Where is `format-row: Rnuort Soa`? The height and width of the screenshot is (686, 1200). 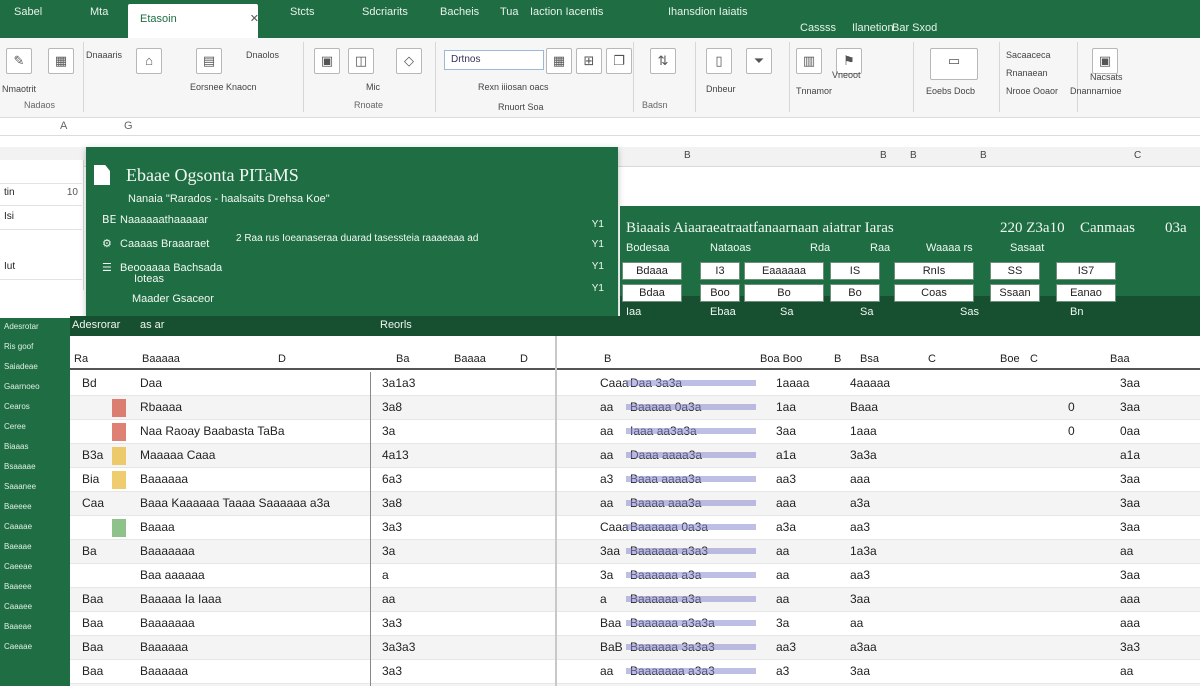 format-row: Rnuort Soa is located at coordinates (521, 107).